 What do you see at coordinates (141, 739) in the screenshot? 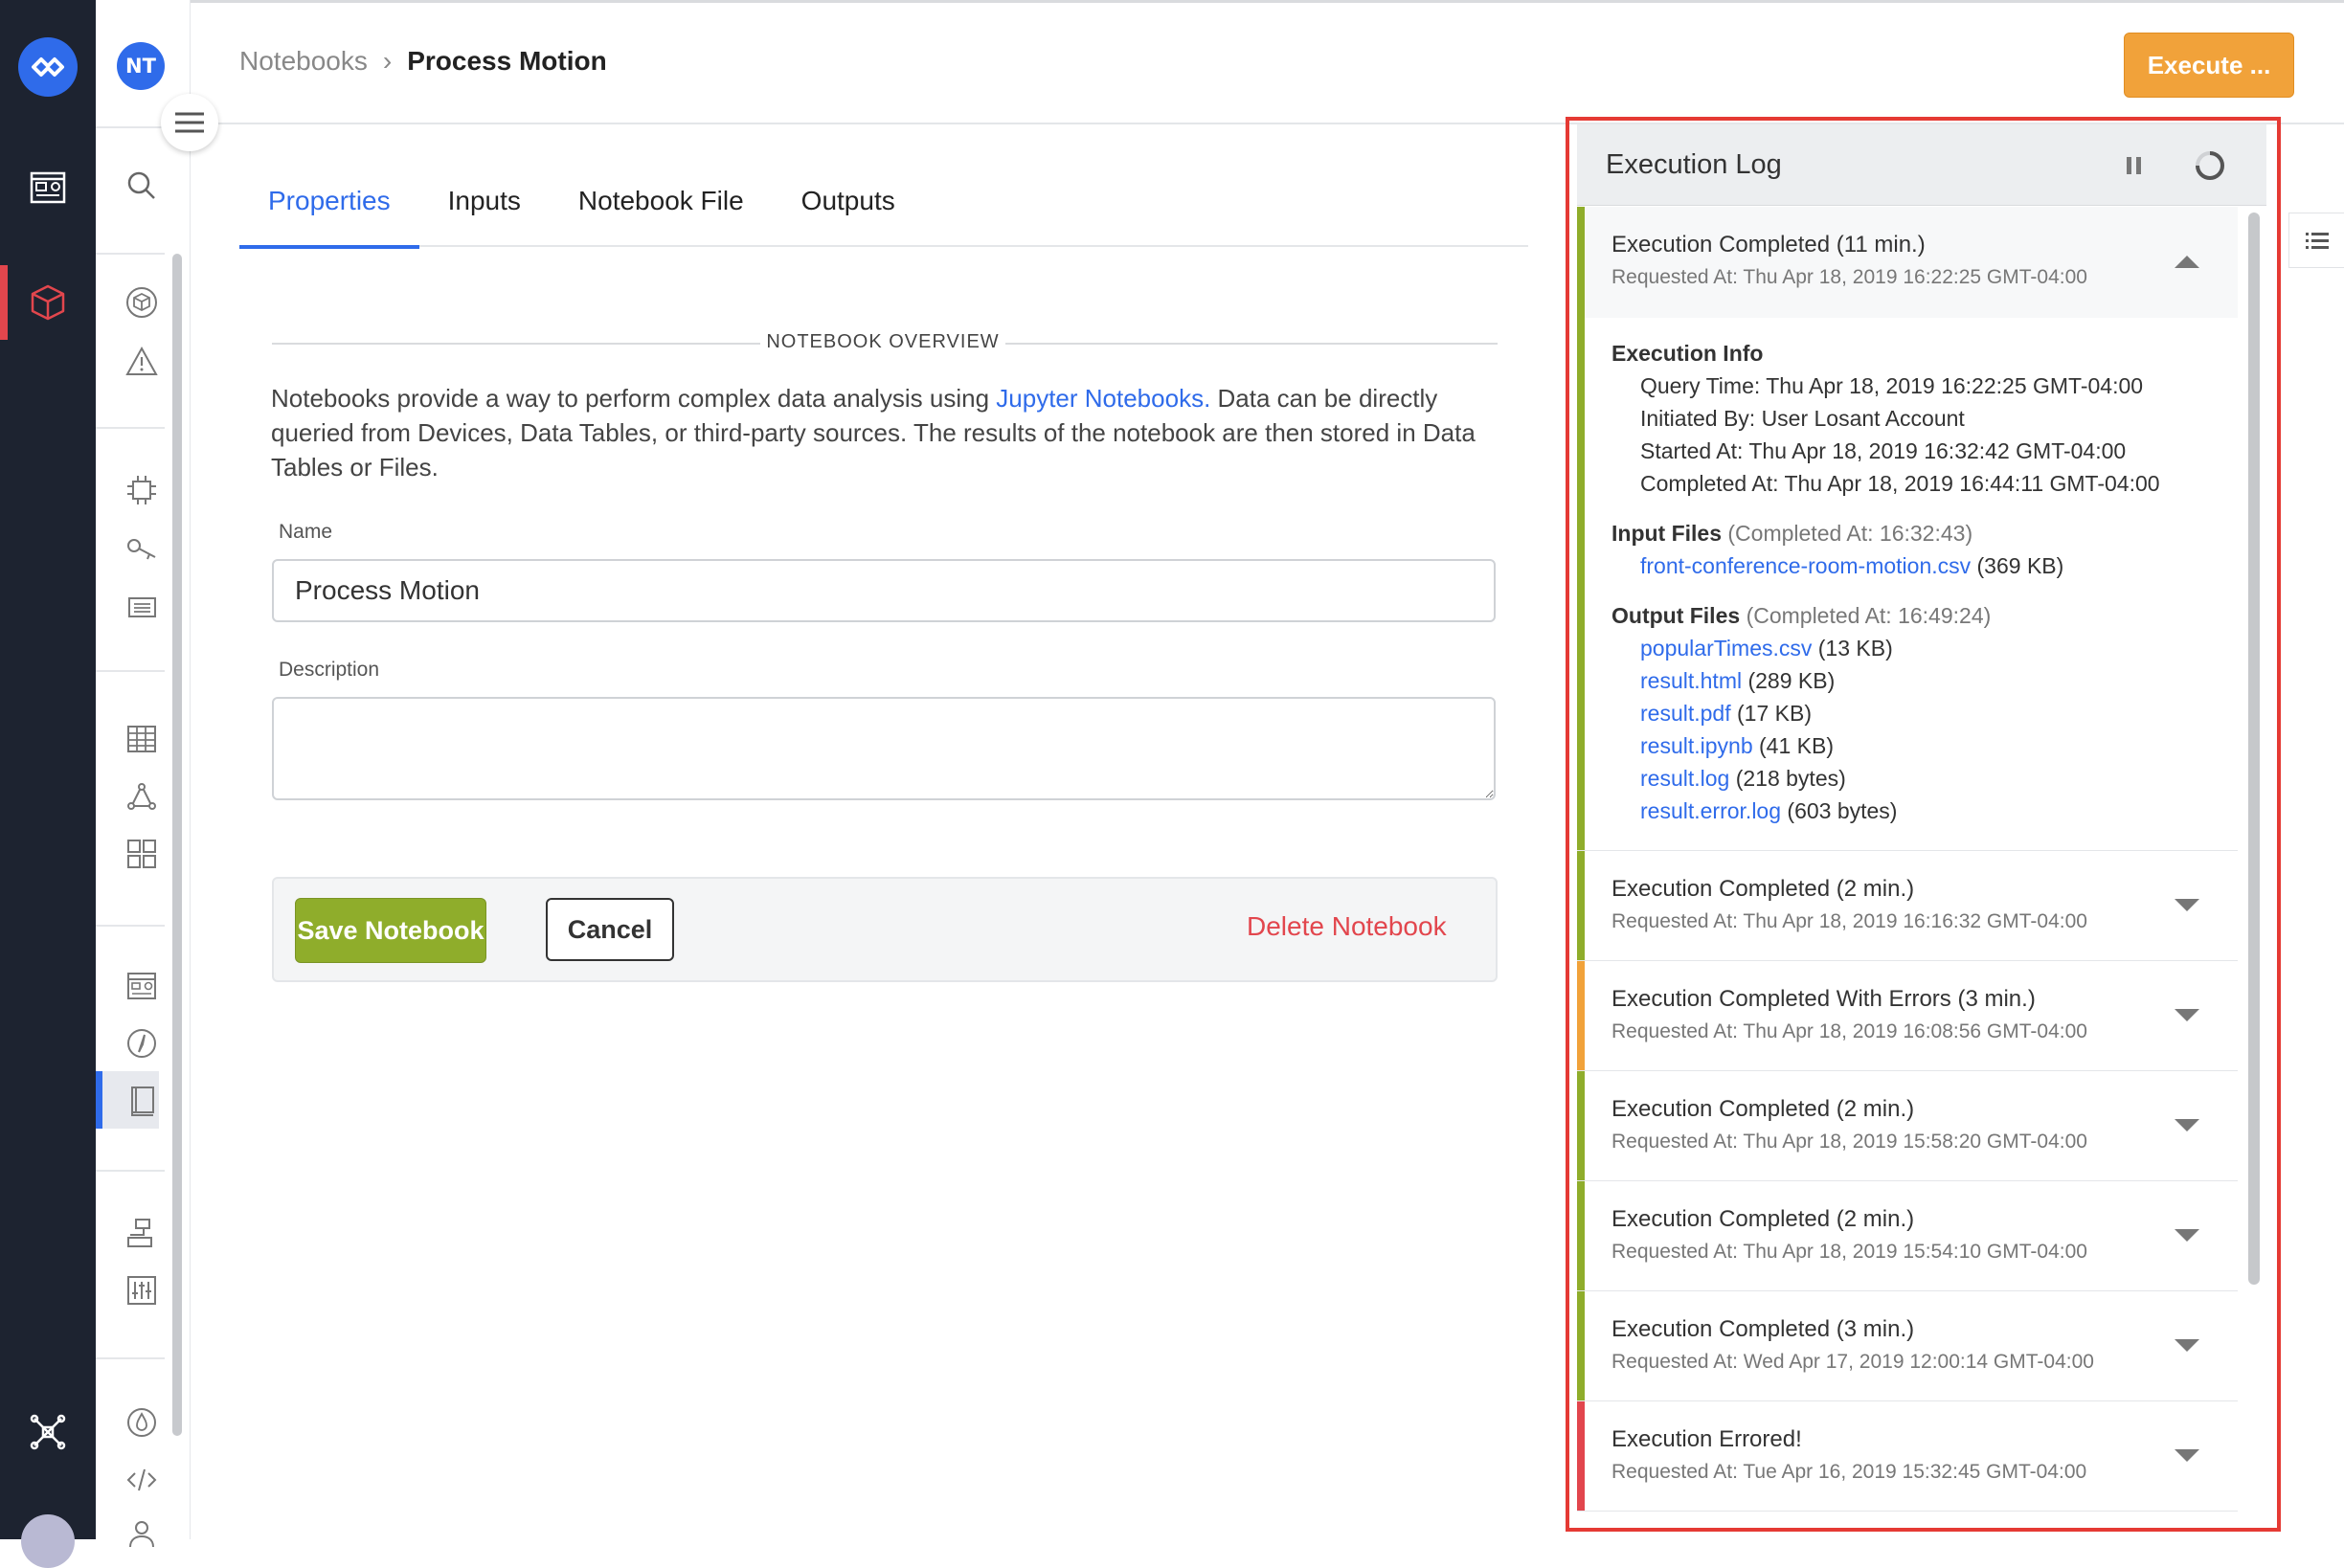
I see `table-icon` at bounding box center [141, 739].